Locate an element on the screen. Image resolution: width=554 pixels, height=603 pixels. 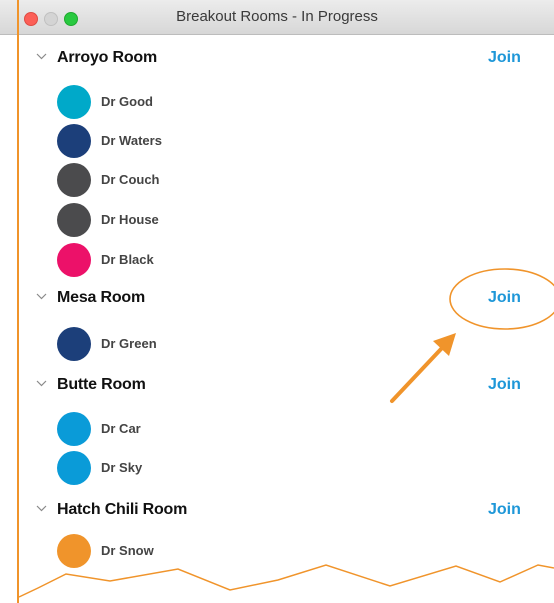
highlight-ellipse is located at coordinates (501, 299).